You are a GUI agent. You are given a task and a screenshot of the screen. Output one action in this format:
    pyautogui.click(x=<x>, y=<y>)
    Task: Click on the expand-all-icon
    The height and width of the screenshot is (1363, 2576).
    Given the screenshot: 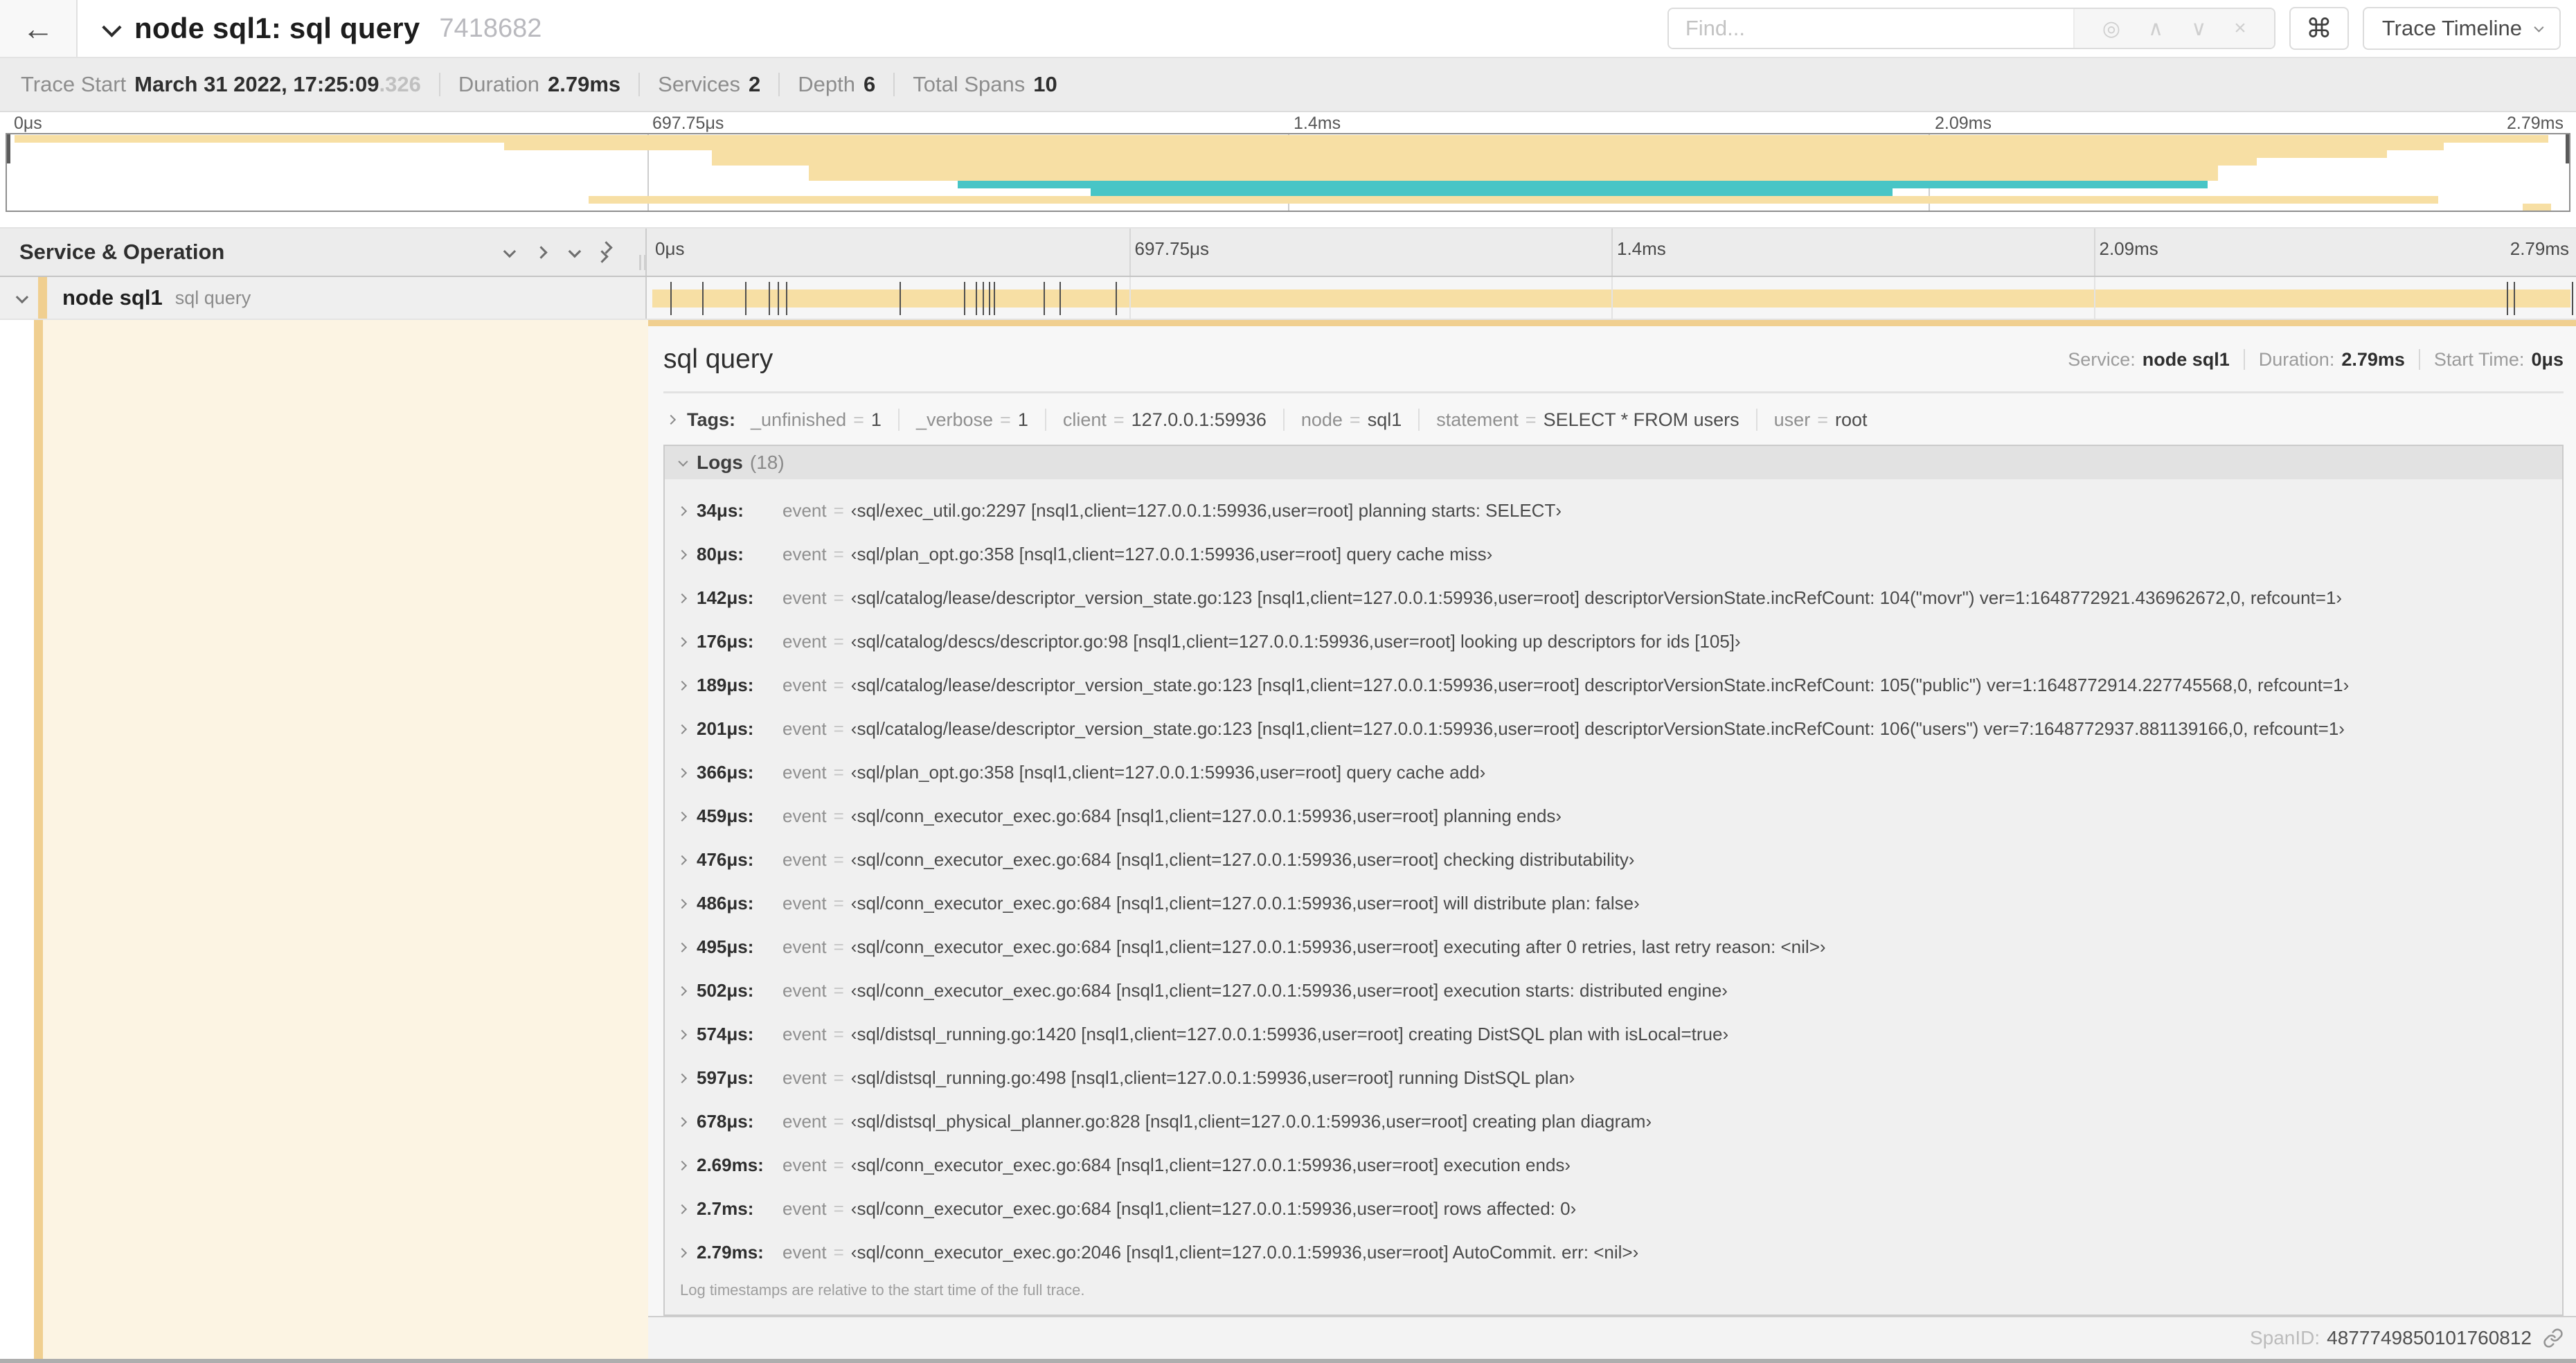 What is the action you would take?
    pyautogui.click(x=604, y=252)
    